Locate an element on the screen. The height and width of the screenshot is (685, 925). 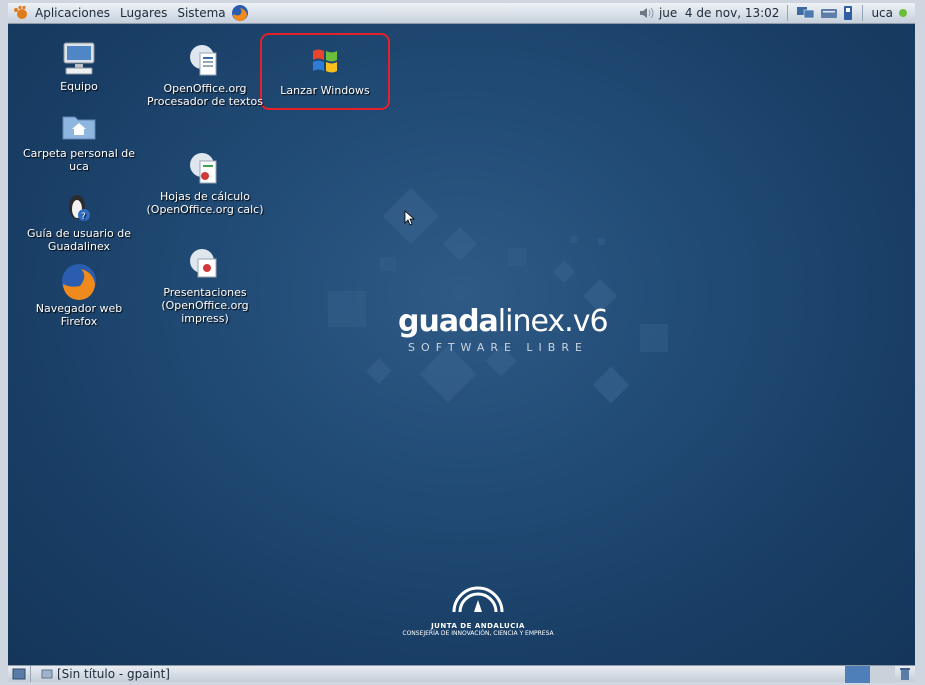
firefox-launcher-icon is located at coordinates (240, 13).